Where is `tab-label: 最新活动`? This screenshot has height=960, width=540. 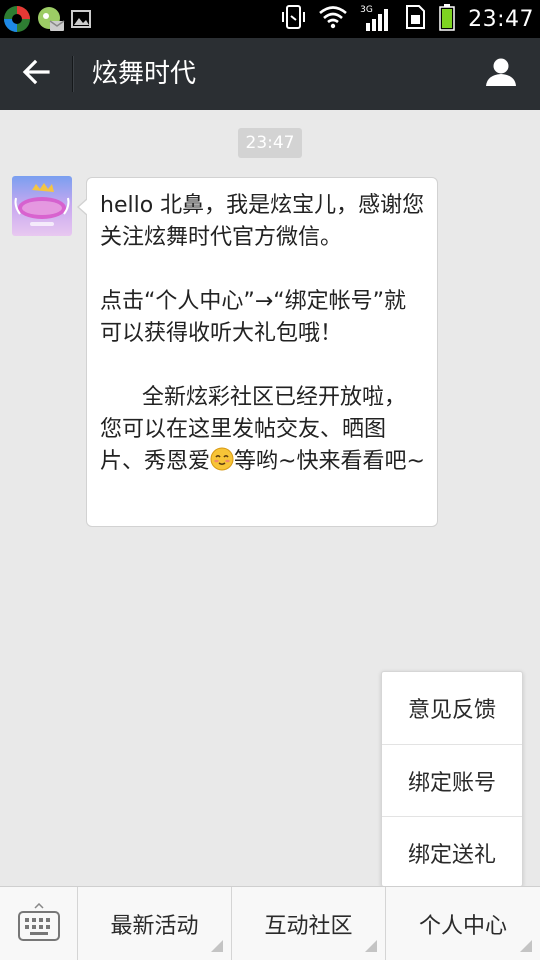 tab-label: 最新活动 is located at coordinates (154, 926).